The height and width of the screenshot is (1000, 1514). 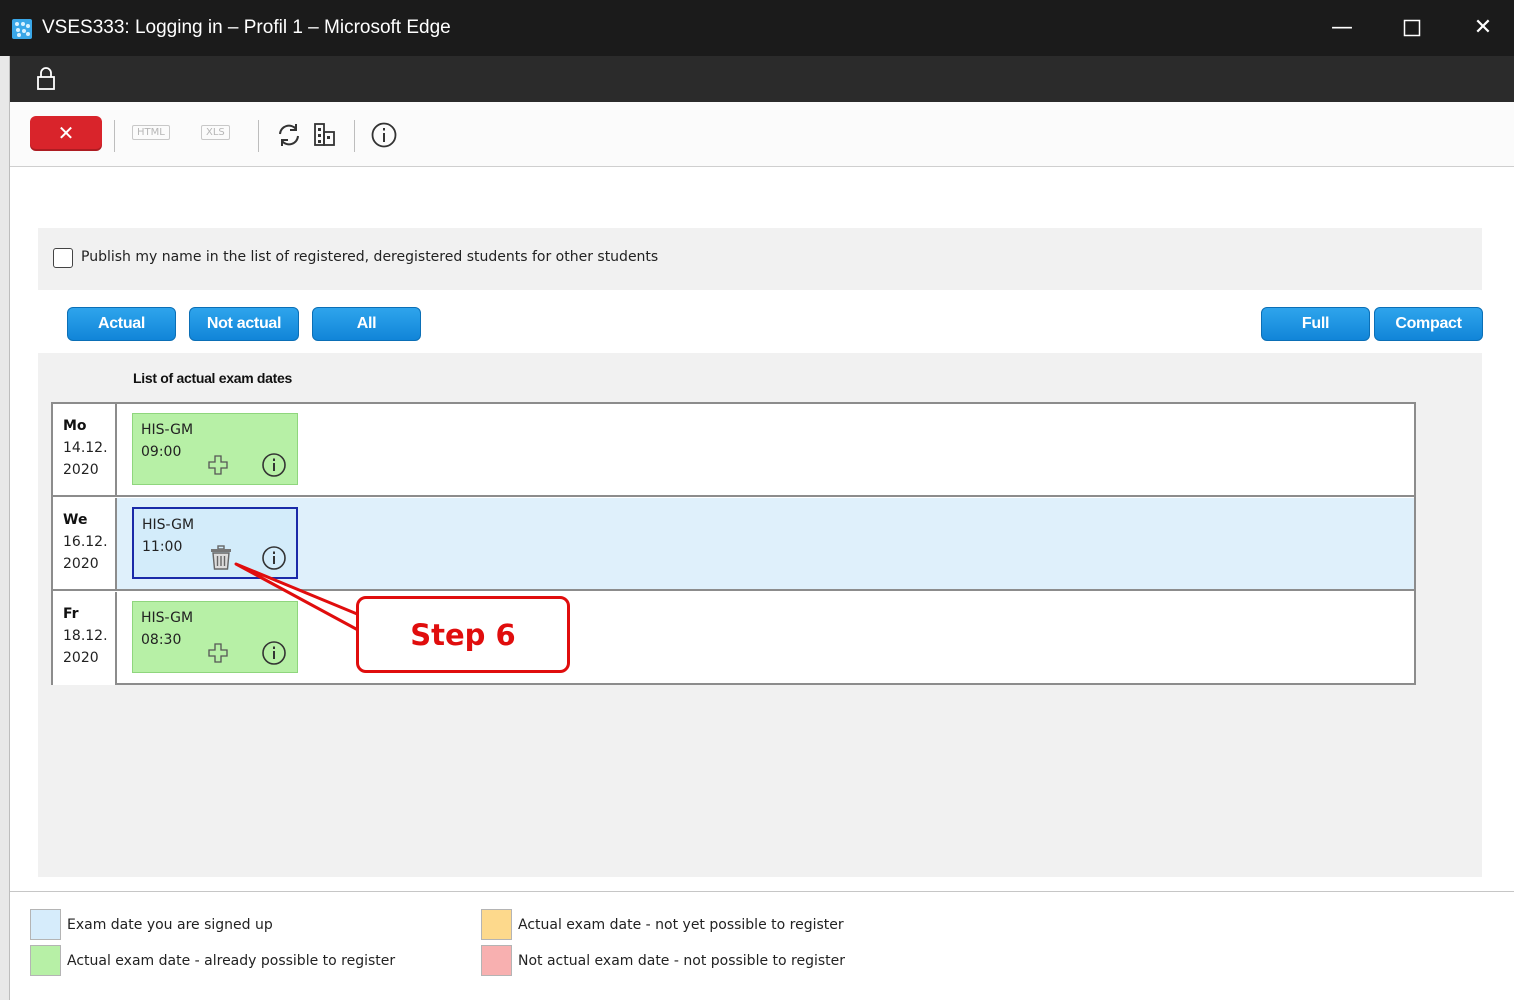 I want to click on exam-slot-signed-up: HIS-GM 11:00, so click(x=215, y=543).